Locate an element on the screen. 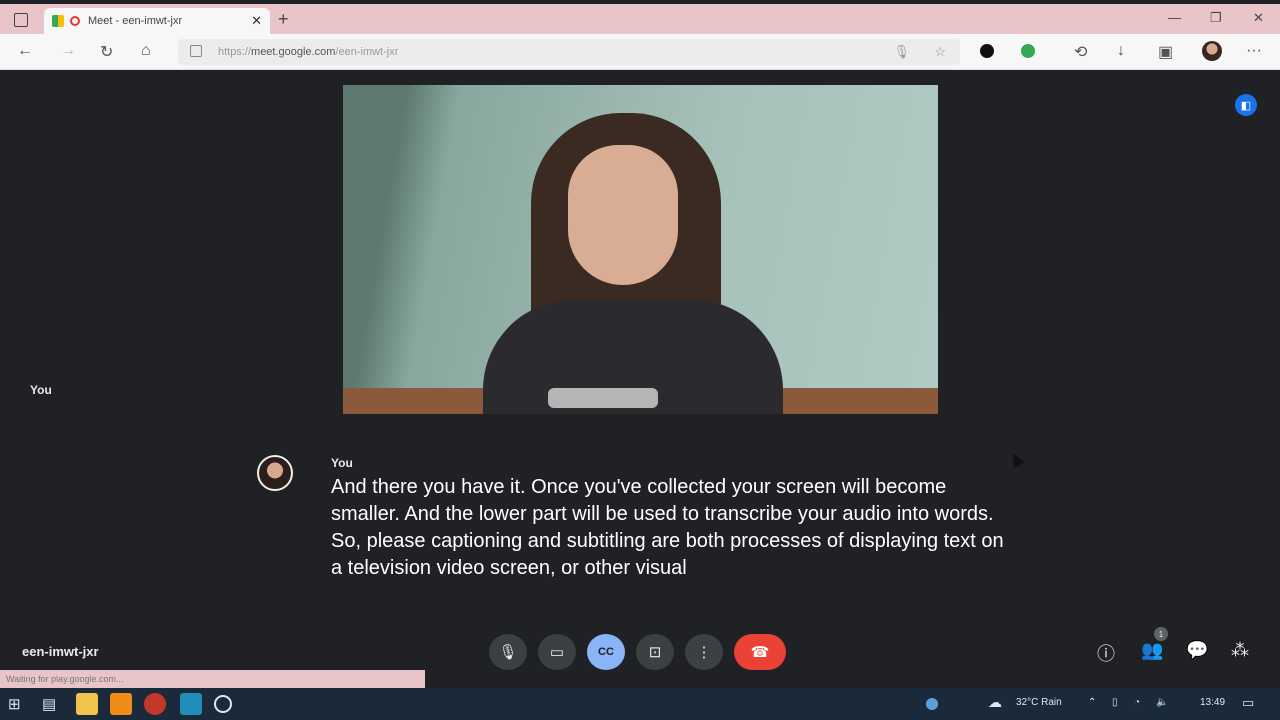 The height and width of the screenshot is (720, 1280). camera-icon: ▭ is located at coordinates (557, 652).